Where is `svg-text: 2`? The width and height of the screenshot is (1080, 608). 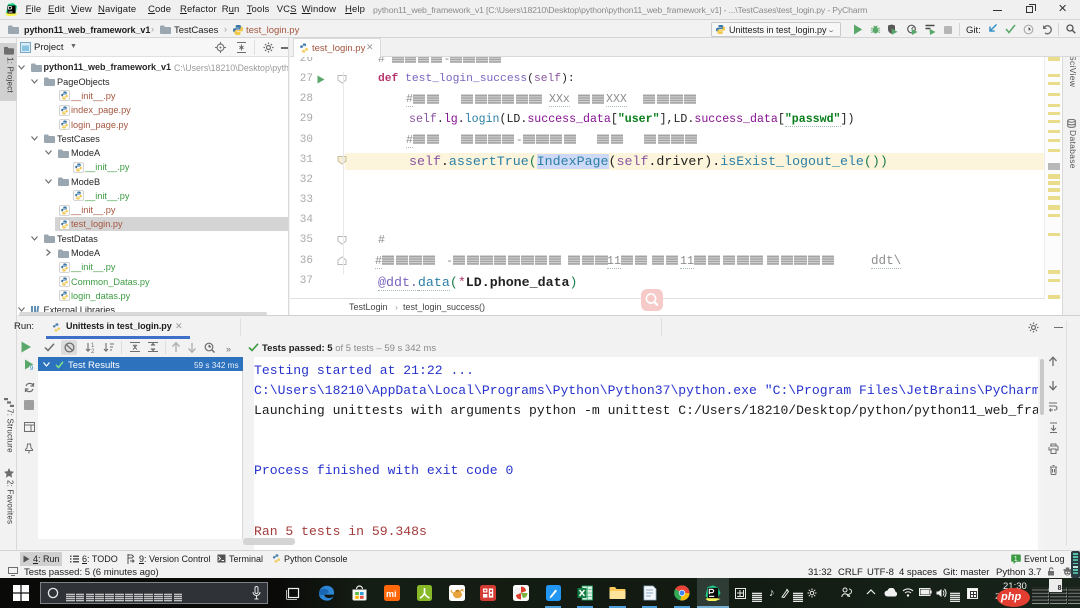 svg-text: 2 is located at coordinates (93, 351).